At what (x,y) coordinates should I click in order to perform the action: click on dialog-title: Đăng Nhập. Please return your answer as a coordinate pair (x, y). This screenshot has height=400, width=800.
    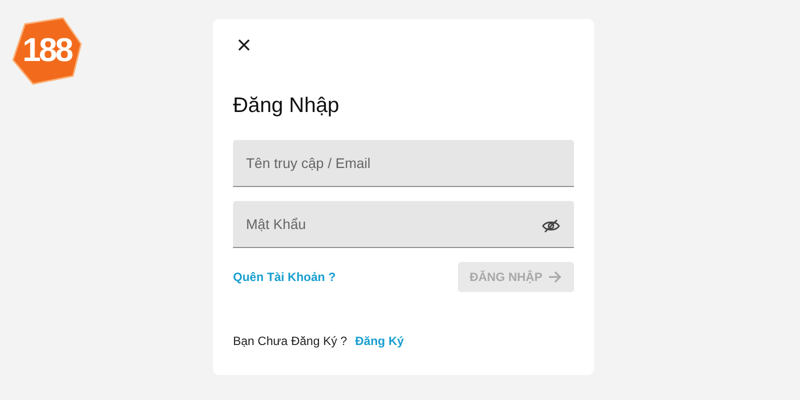
    Looking at the image, I should click on (286, 105).